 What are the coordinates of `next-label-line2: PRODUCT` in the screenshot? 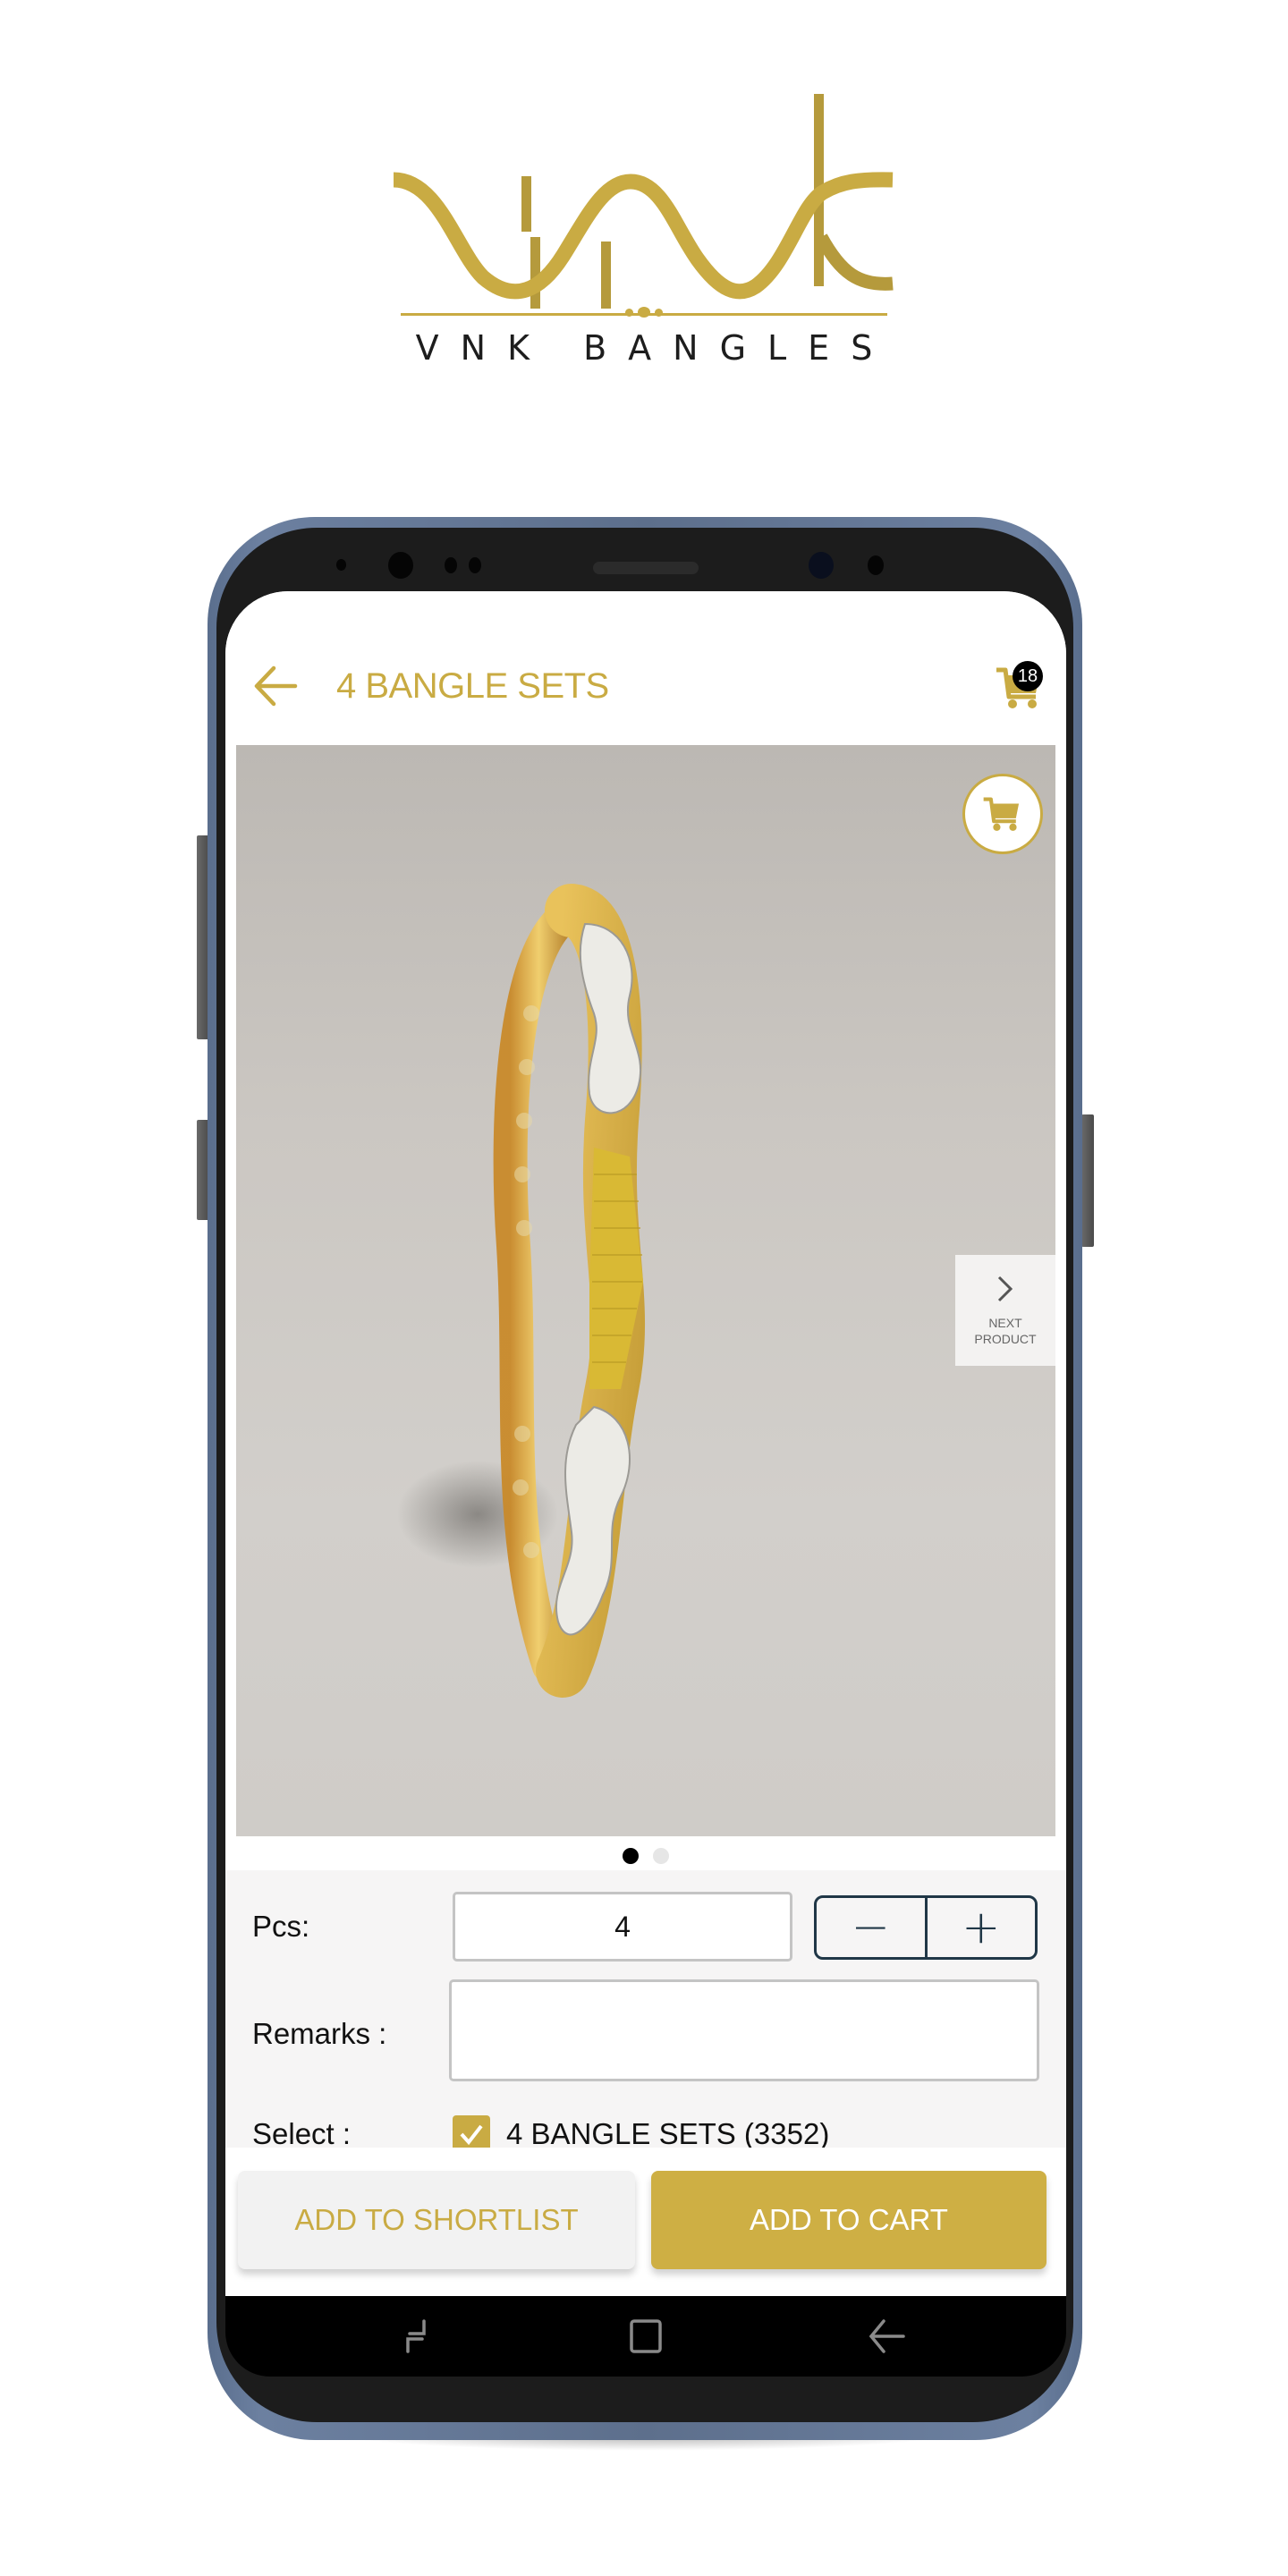 It's located at (1005, 1339).